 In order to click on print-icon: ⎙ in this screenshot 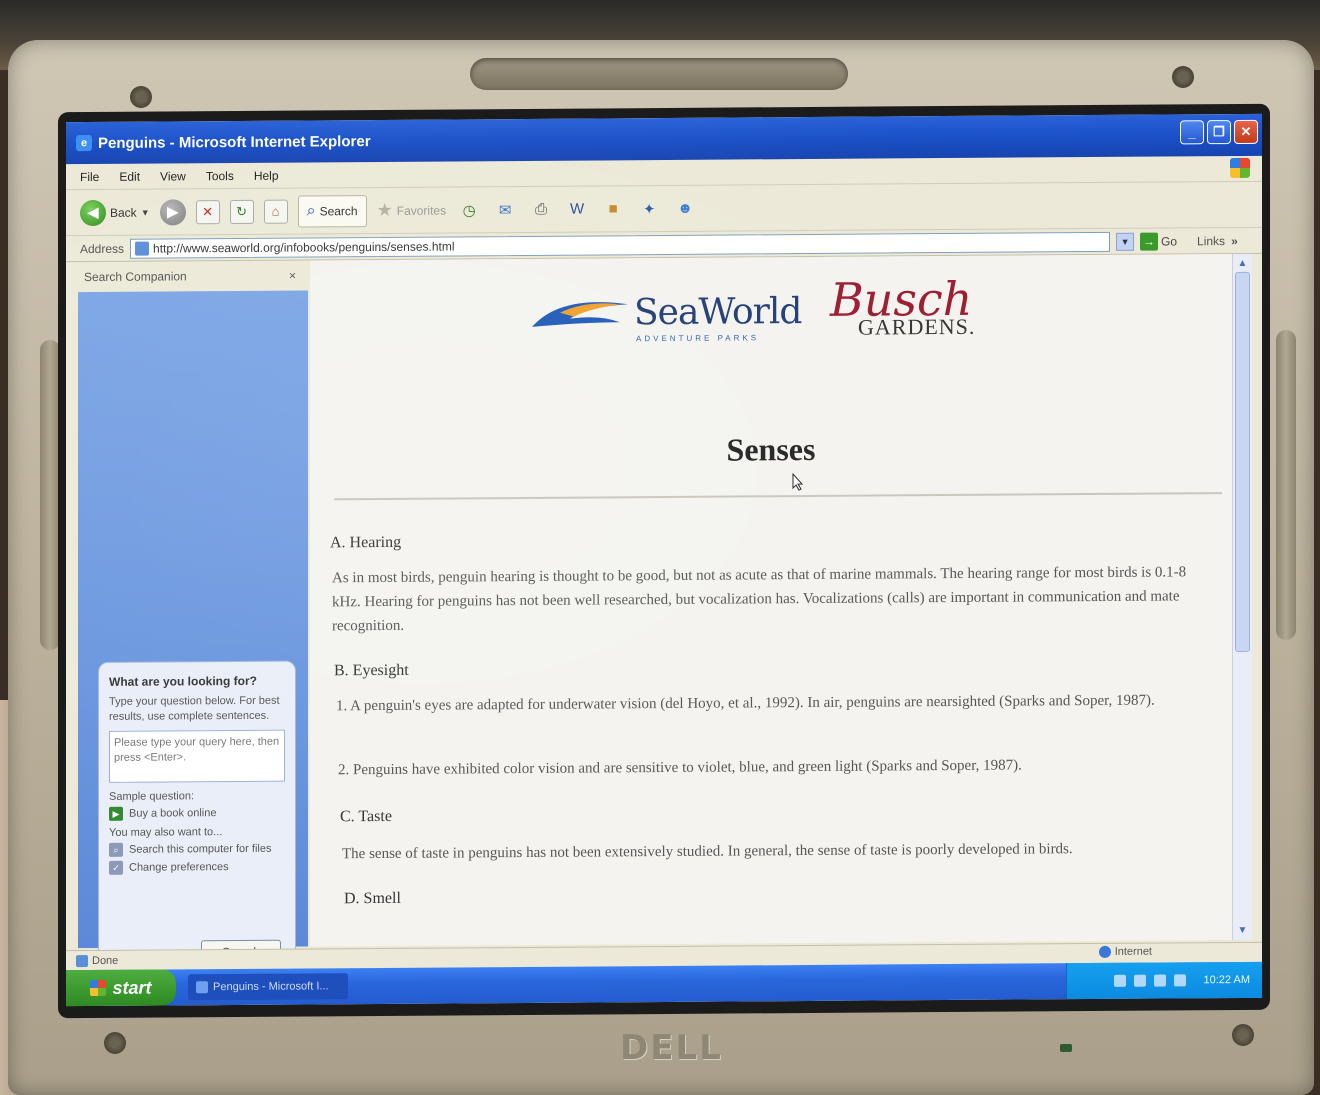, I will do `click(541, 209)`.